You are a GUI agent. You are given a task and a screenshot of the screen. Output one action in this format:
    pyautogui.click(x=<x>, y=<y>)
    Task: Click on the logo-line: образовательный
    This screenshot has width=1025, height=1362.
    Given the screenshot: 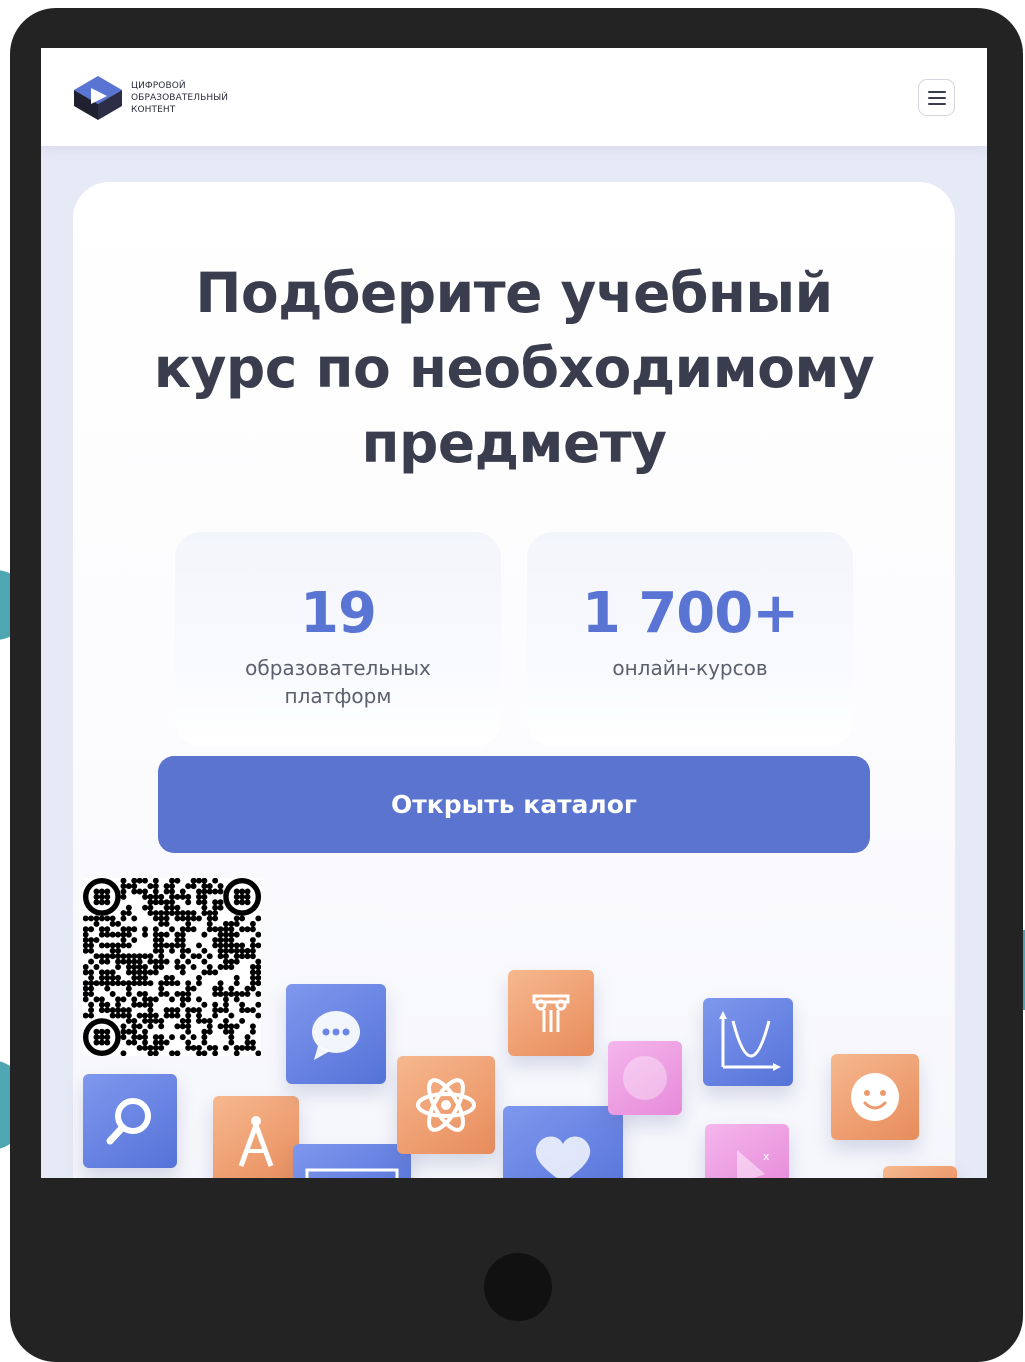 What is the action you would take?
    pyautogui.click(x=180, y=98)
    